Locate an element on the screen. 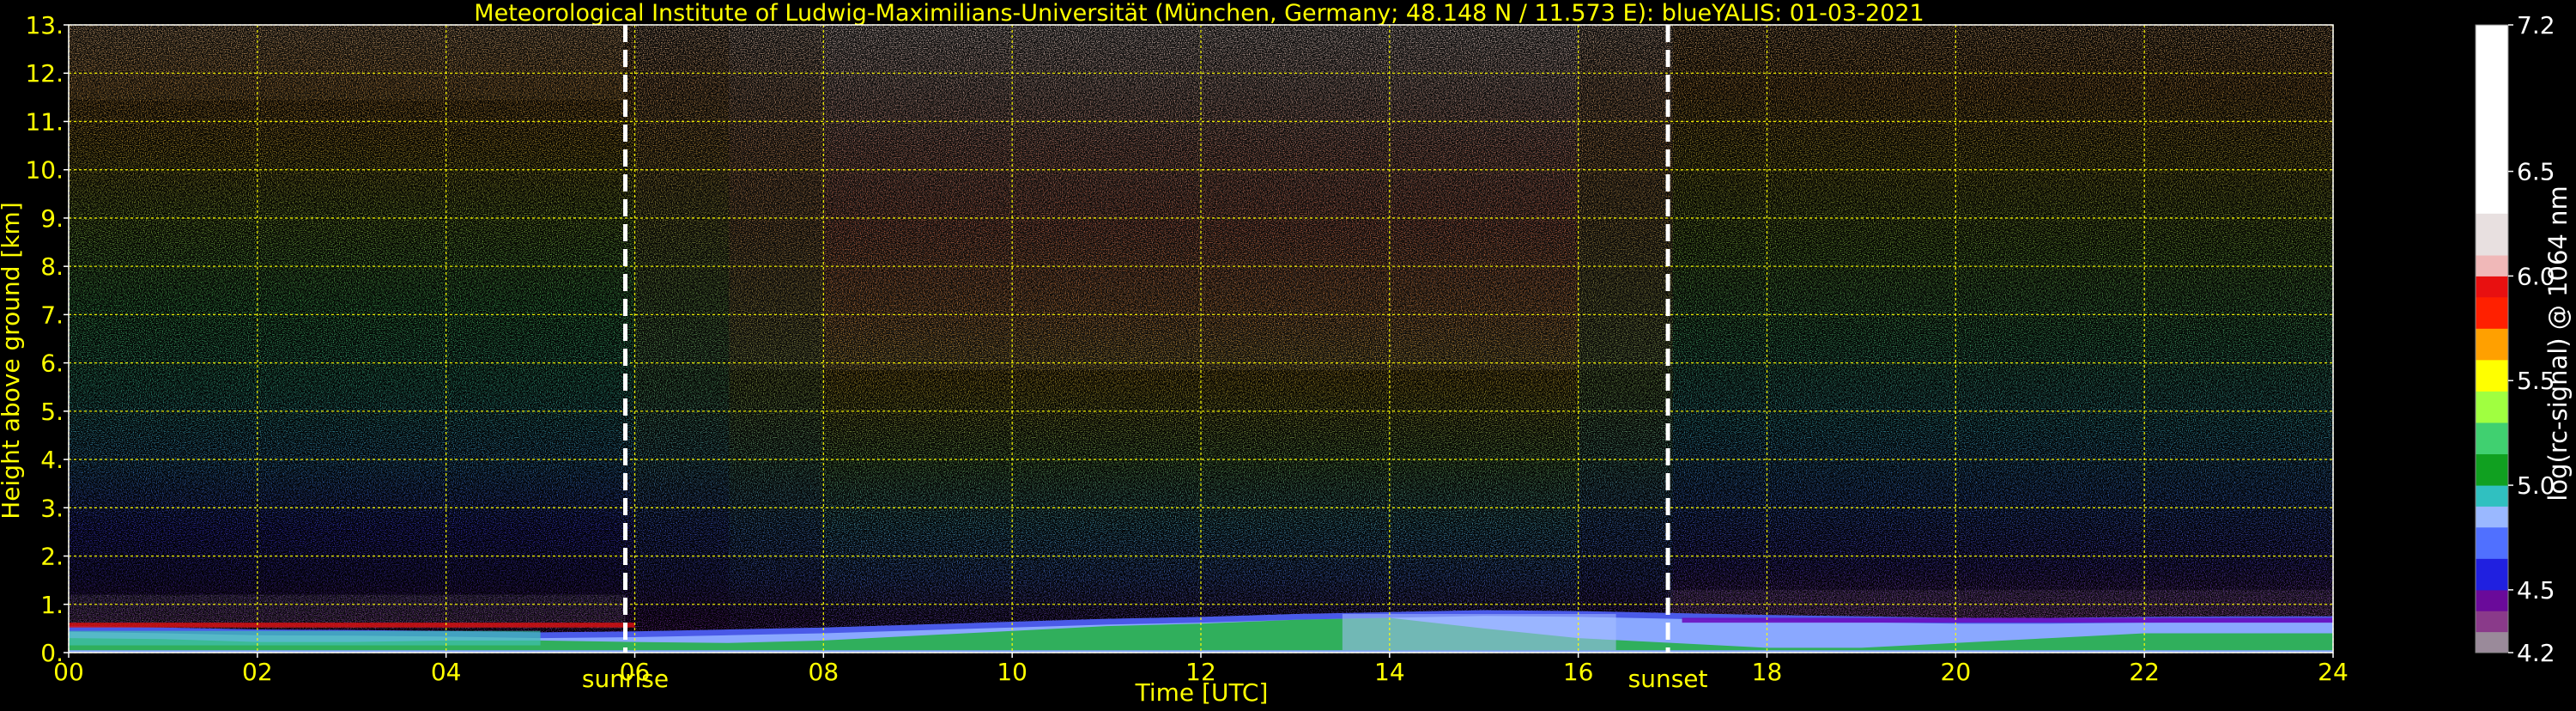 The image size is (2576, 711). y-tick-label: 8. is located at coordinates (52, 266).